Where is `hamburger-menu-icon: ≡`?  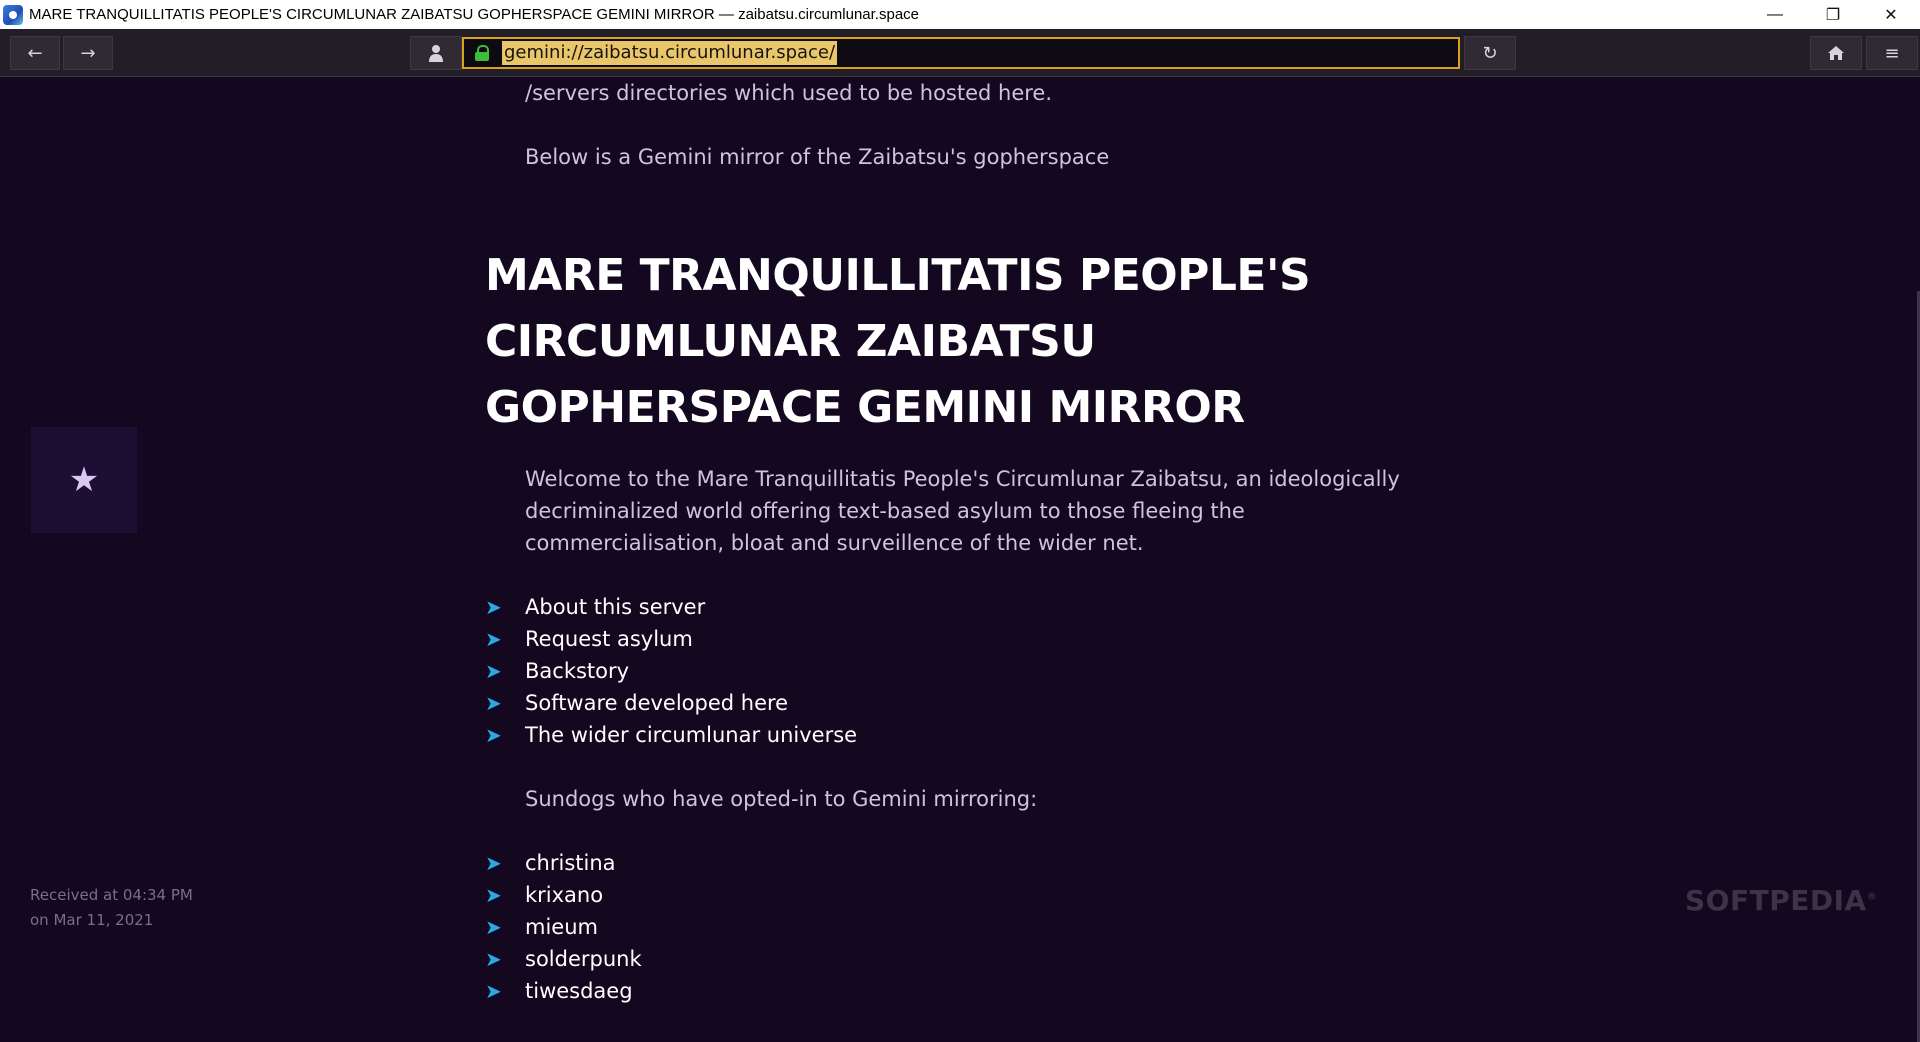
hamburger-menu-icon: ≡ is located at coordinates (1892, 53).